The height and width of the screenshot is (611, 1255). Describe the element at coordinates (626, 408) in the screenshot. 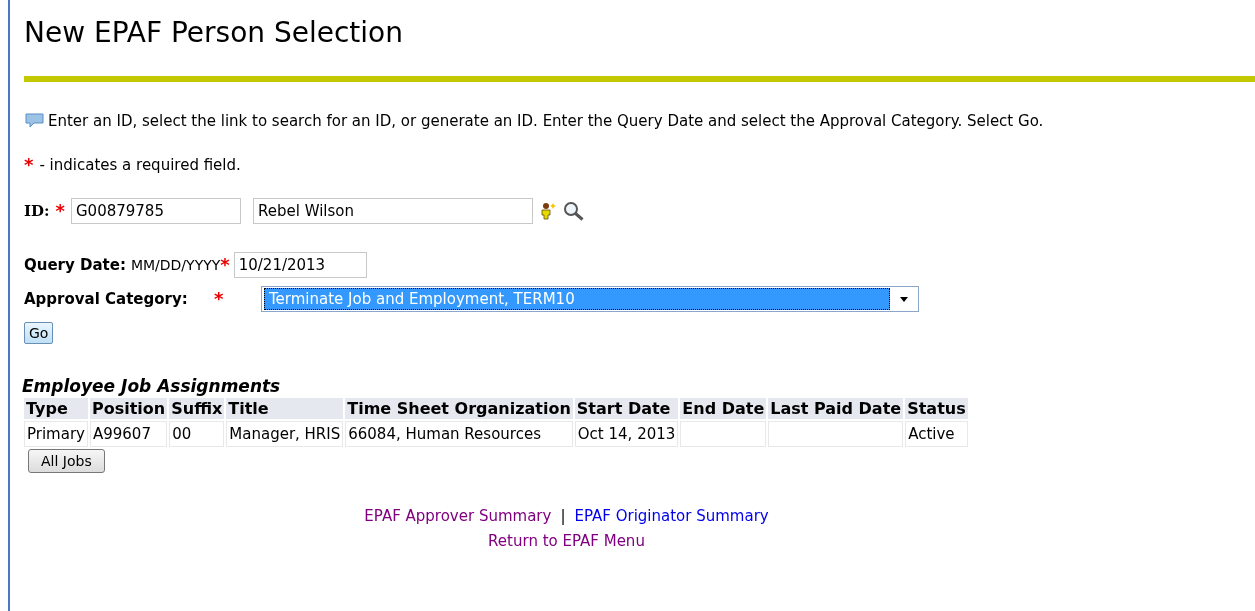

I see `column-header: Start Date` at that location.